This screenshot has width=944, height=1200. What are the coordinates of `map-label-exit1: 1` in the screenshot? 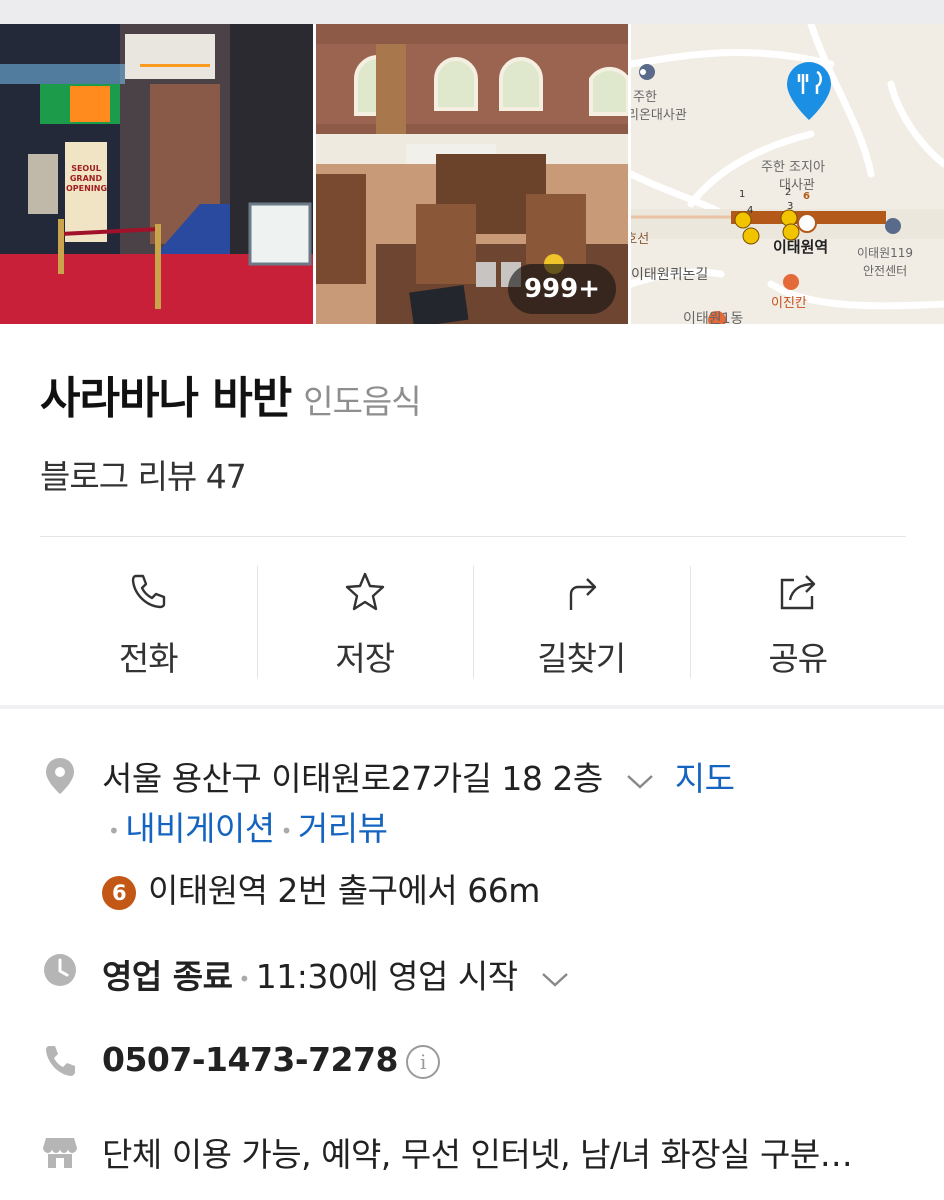 It's located at (742, 194).